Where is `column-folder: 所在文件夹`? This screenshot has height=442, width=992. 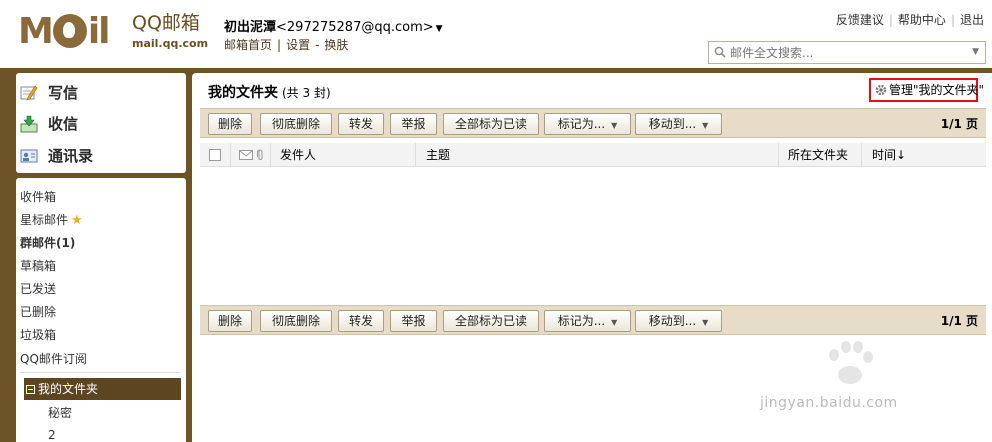
column-folder: 所在文件夹 is located at coordinates (818, 155).